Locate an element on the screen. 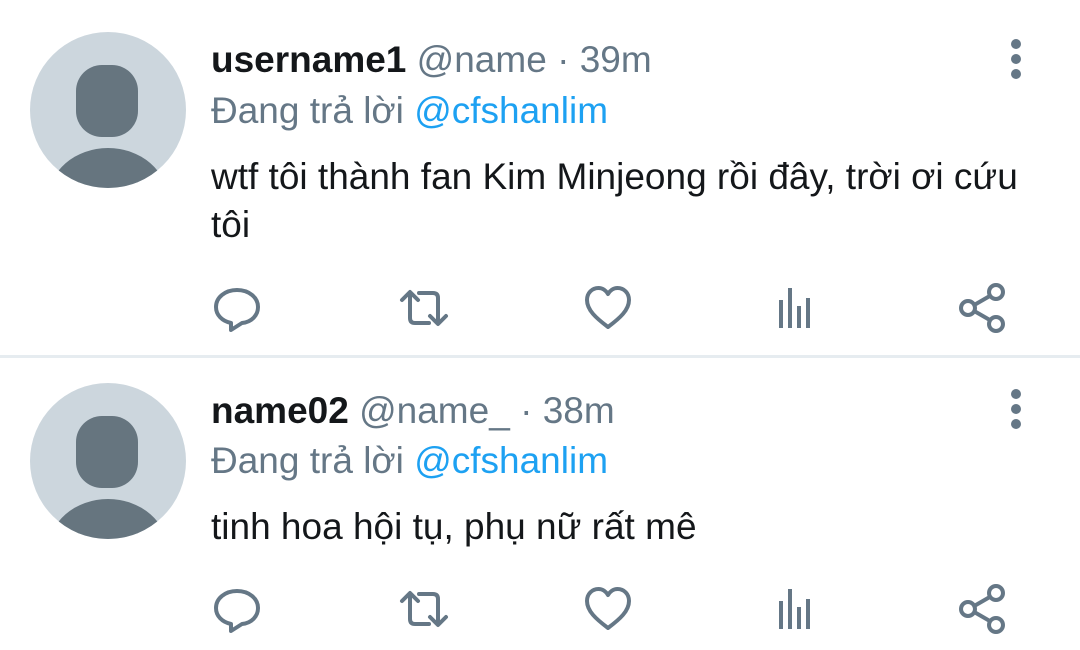 The height and width of the screenshot is (650, 1080). display-name: username1 is located at coordinates (308, 59).